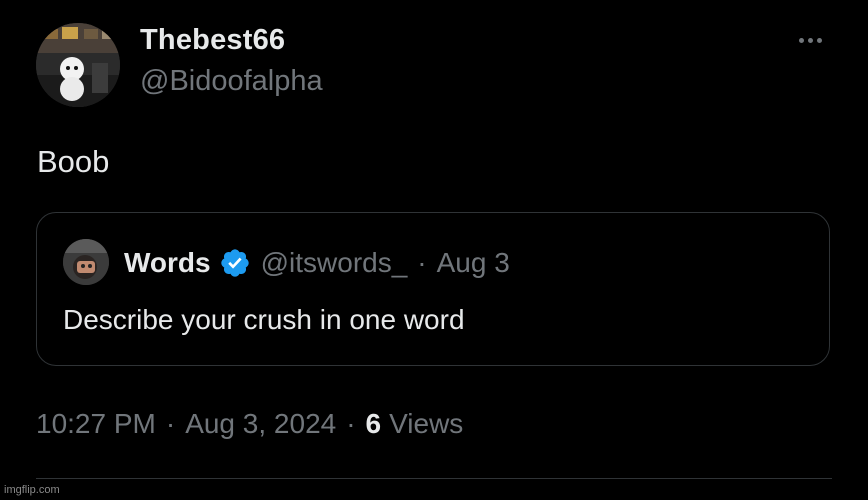  I want to click on quoted-author-avatar, so click(86, 262).